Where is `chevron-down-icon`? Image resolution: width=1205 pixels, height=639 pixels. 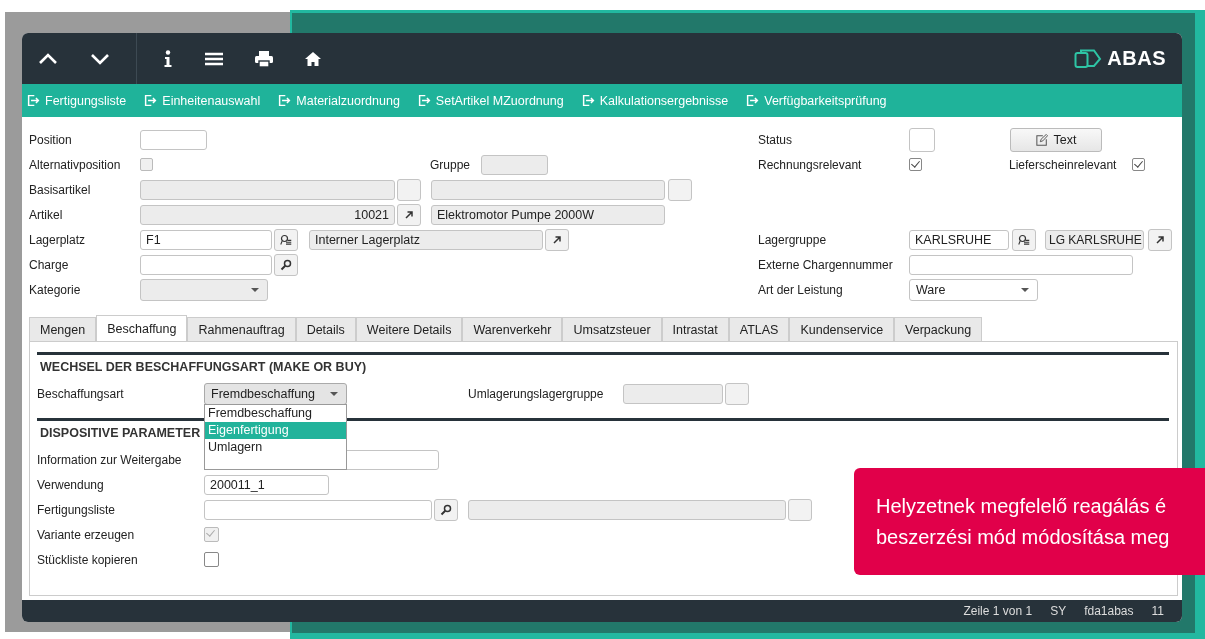 chevron-down-icon is located at coordinates (100, 58).